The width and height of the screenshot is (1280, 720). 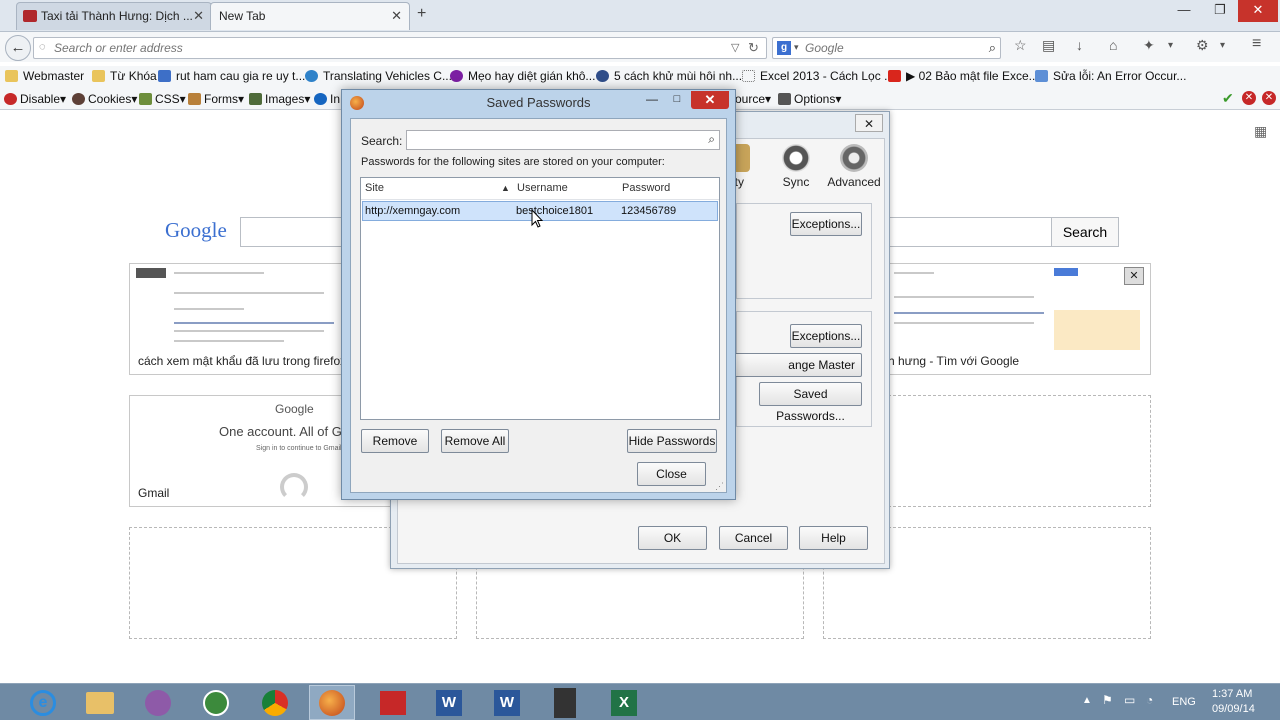 I want to click on bookmark-star-icon: ☆, so click(x=1020, y=45).